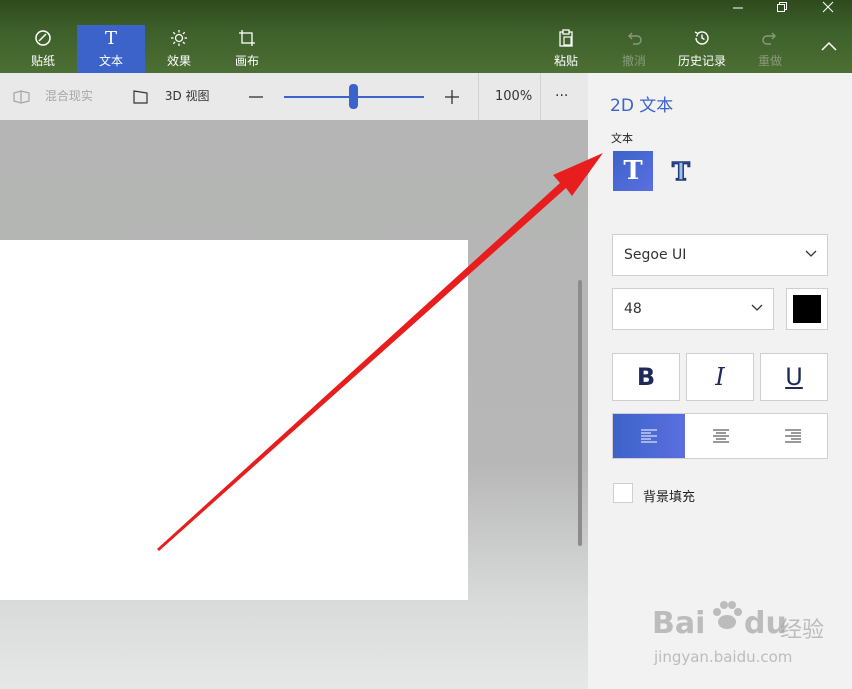  What do you see at coordinates (633, 309) in the screenshot?
I see `font-size-value: 48` at bounding box center [633, 309].